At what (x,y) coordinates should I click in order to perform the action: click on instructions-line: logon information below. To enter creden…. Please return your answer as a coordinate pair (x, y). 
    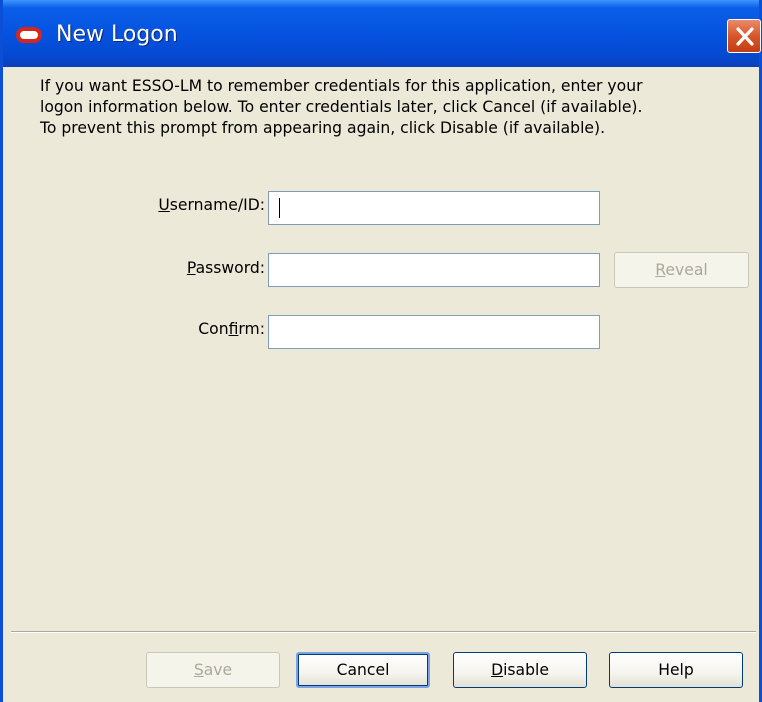
    Looking at the image, I should click on (341, 107).